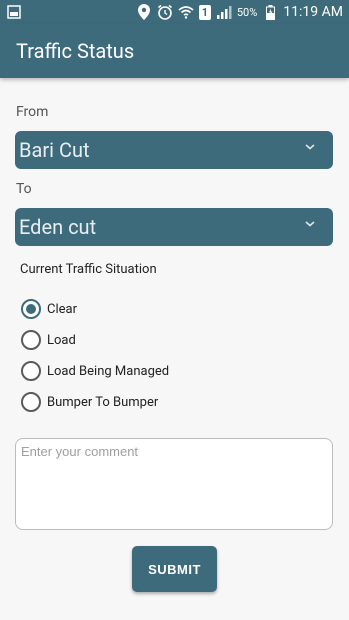 This screenshot has width=349, height=620. Describe the element at coordinates (174, 569) in the screenshot. I see `submit-button: SUBMIT` at that location.